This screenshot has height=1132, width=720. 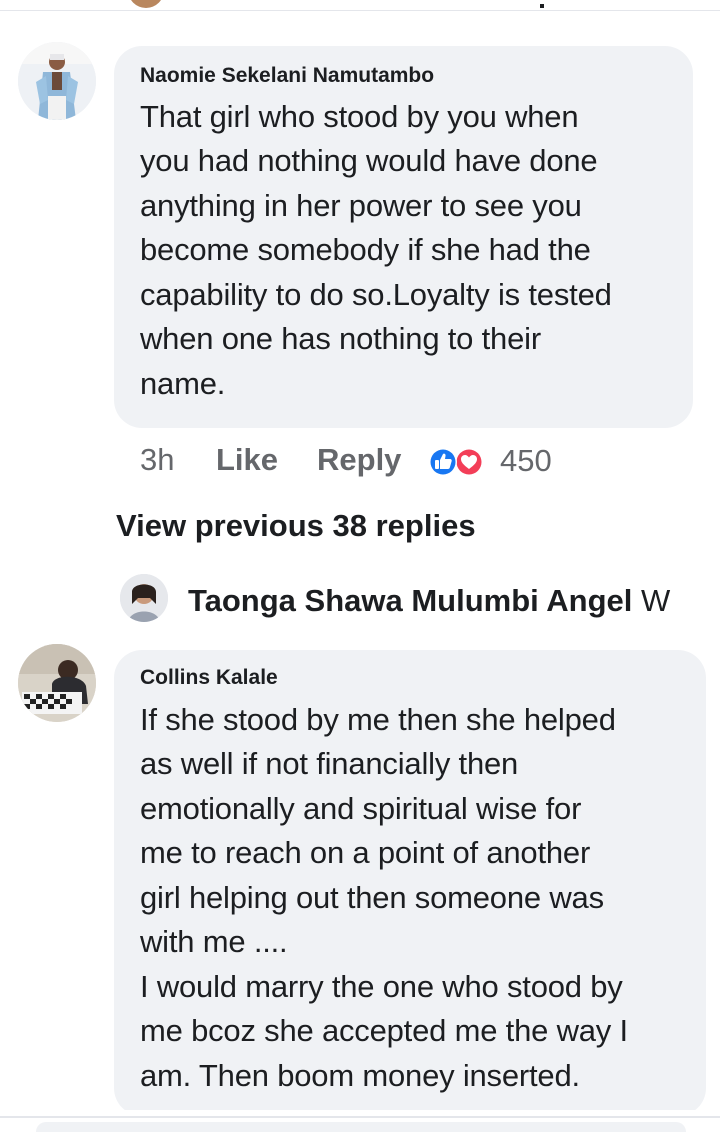 I want to click on comment-text-line: become somebody if she had the, so click(x=365, y=249).